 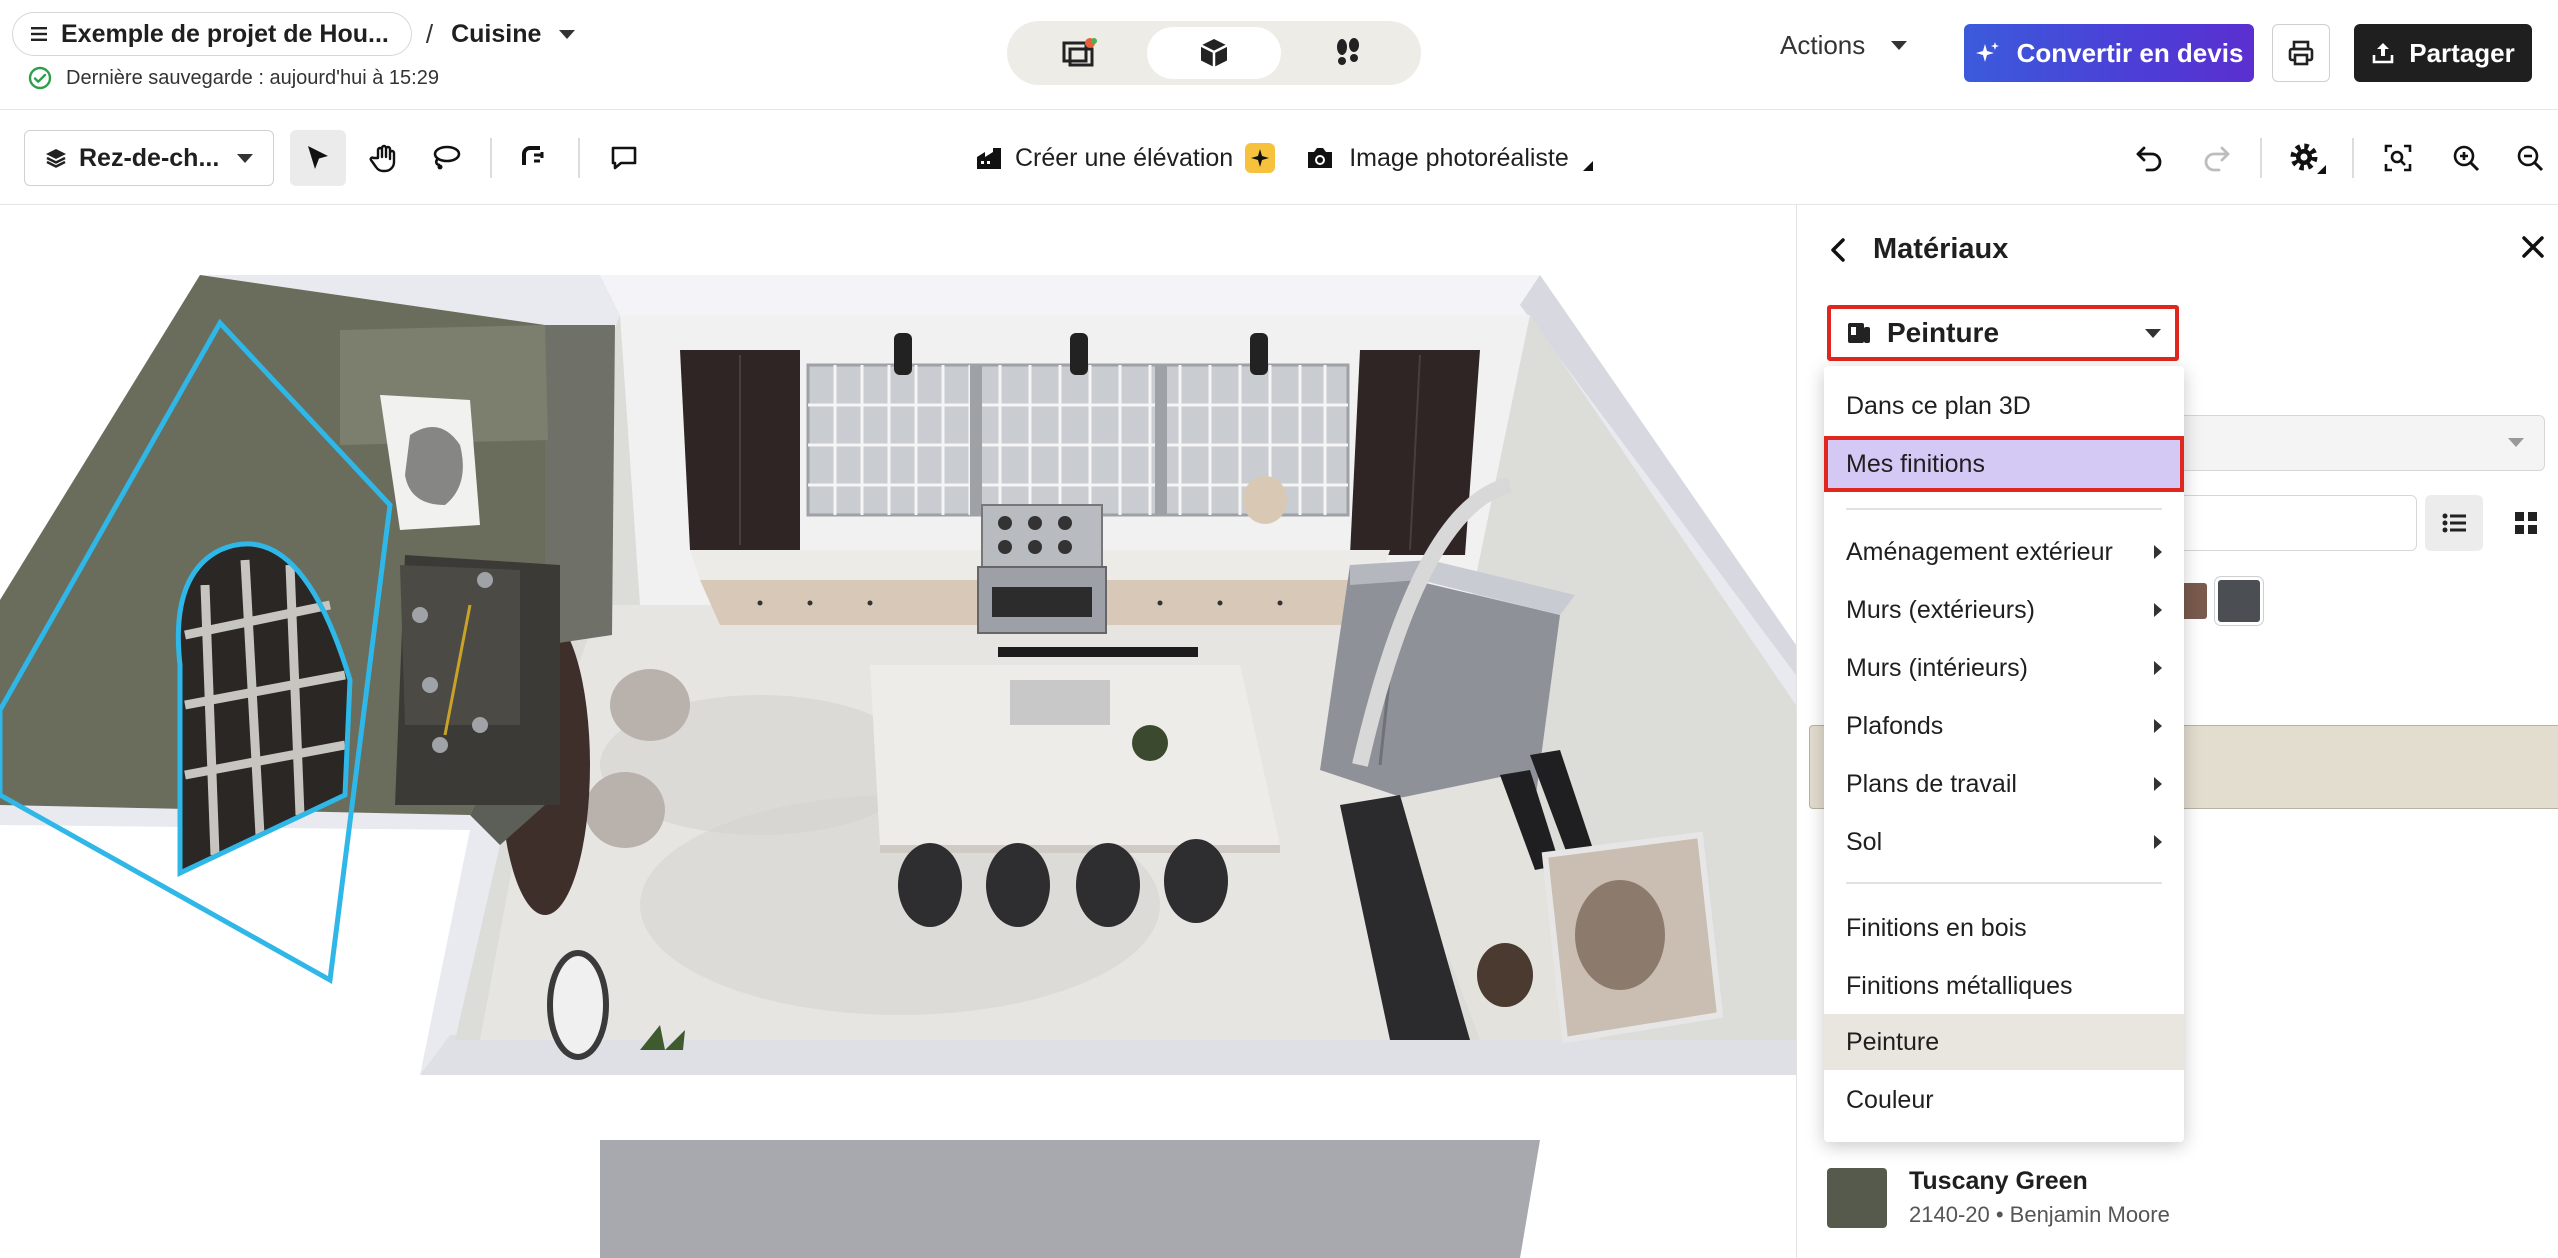 What do you see at coordinates (1895, 725) in the screenshot?
I see `menu-item-label: Plafonds` at bounding box center [1895, 725].